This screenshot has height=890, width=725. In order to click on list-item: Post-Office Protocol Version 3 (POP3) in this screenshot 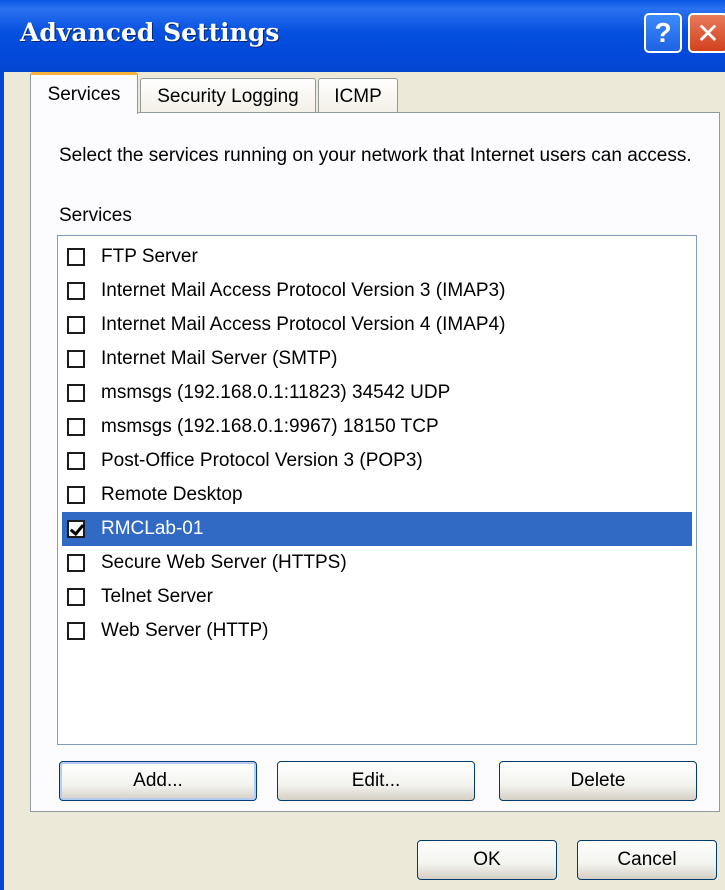, I will do `click(377, 461)`.